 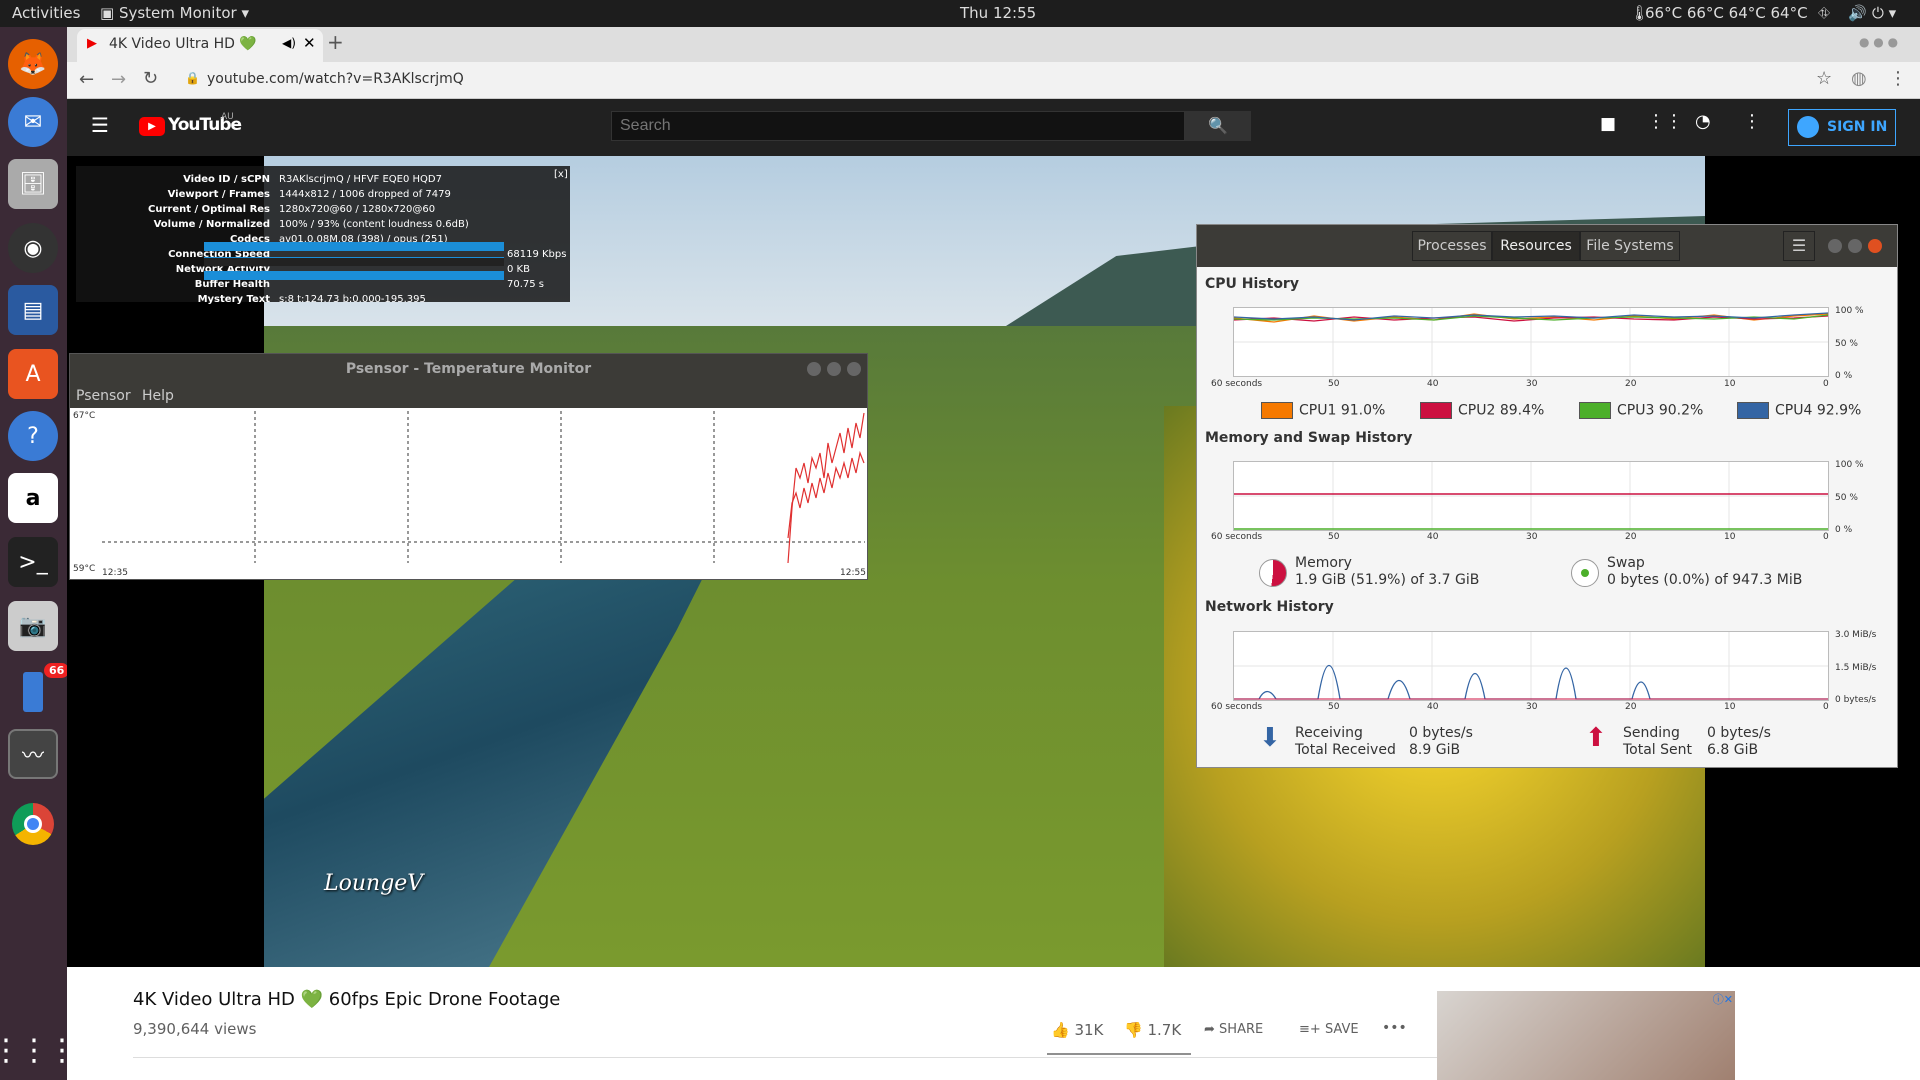 What do you see at coordinates (103, 396) in the screenshot?
I see `menu-psensor: Psensor` at bounding box center [103, 396].